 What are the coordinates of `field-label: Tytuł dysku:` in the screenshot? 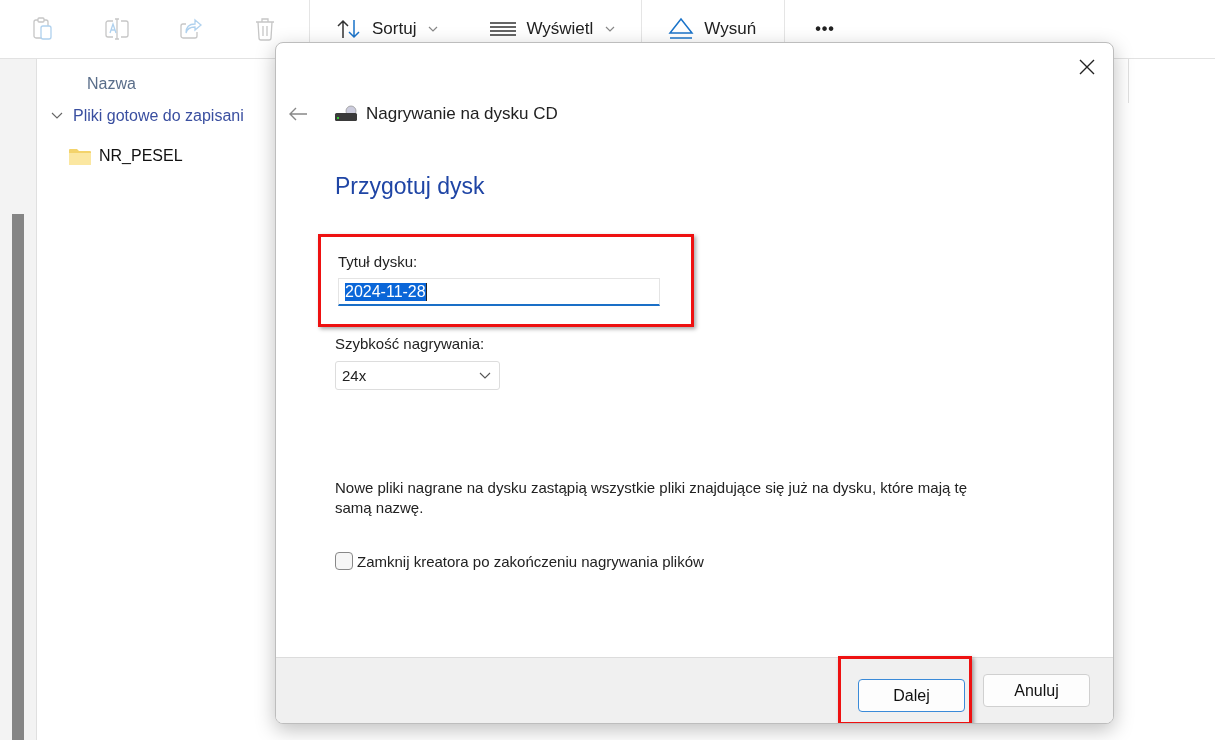 It's located at (378, 261).